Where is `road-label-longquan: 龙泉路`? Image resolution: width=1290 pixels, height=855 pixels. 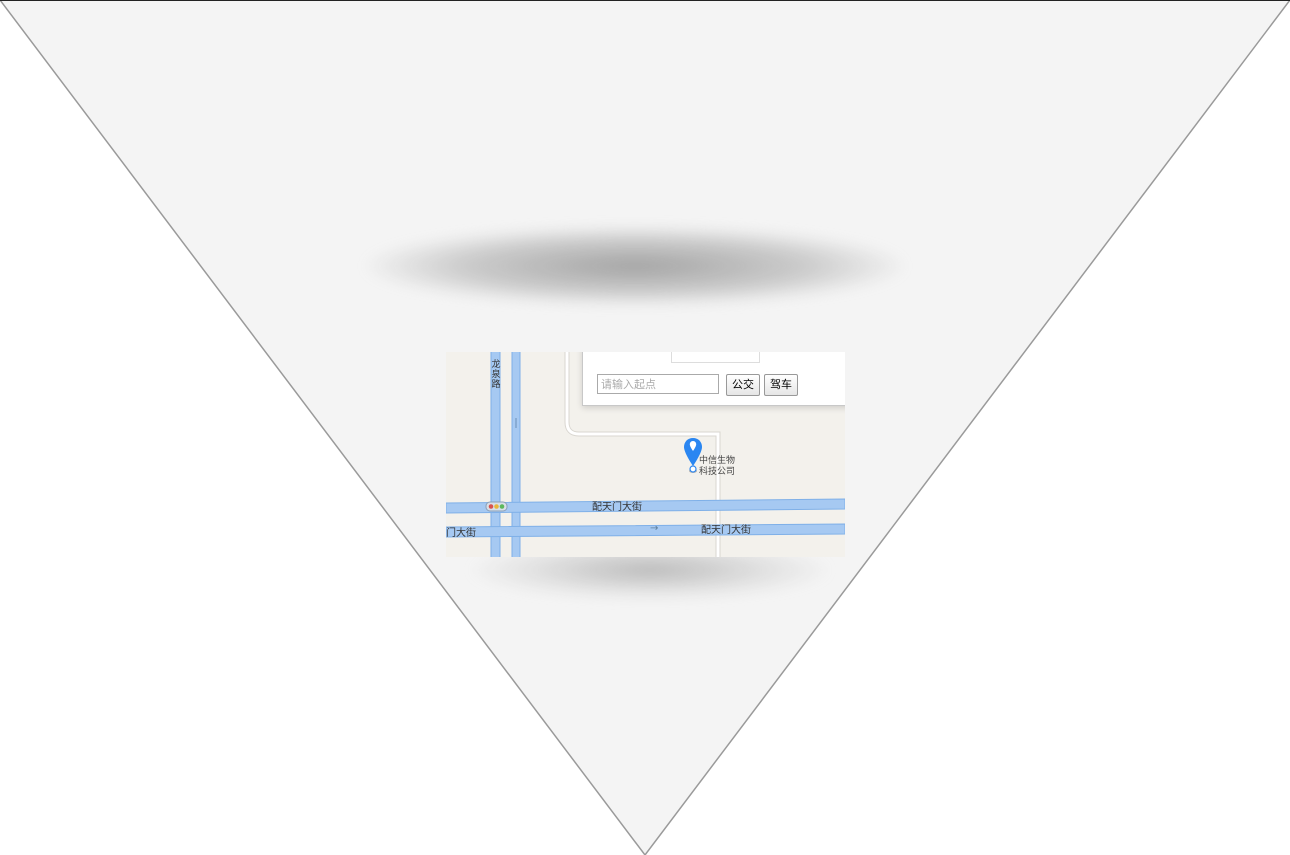
road-label-longquan: 龙泉路 is located at coordinates (496, 375).